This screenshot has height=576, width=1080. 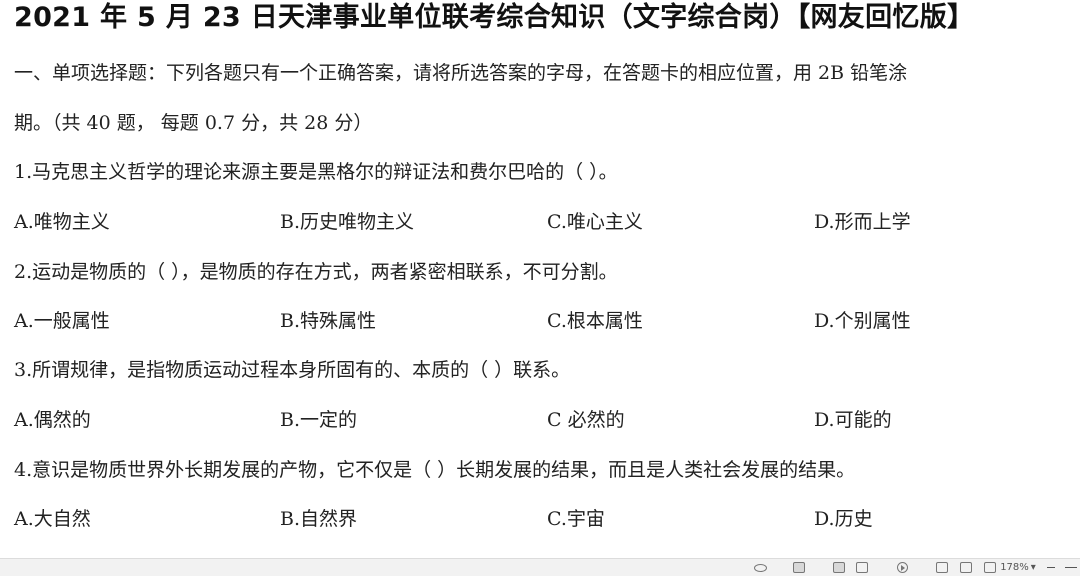 What do you see at coordinates (586, 420) in the screenshot?
I see `question-3-option-c: C 必然的` at bounding box center [586, 420].